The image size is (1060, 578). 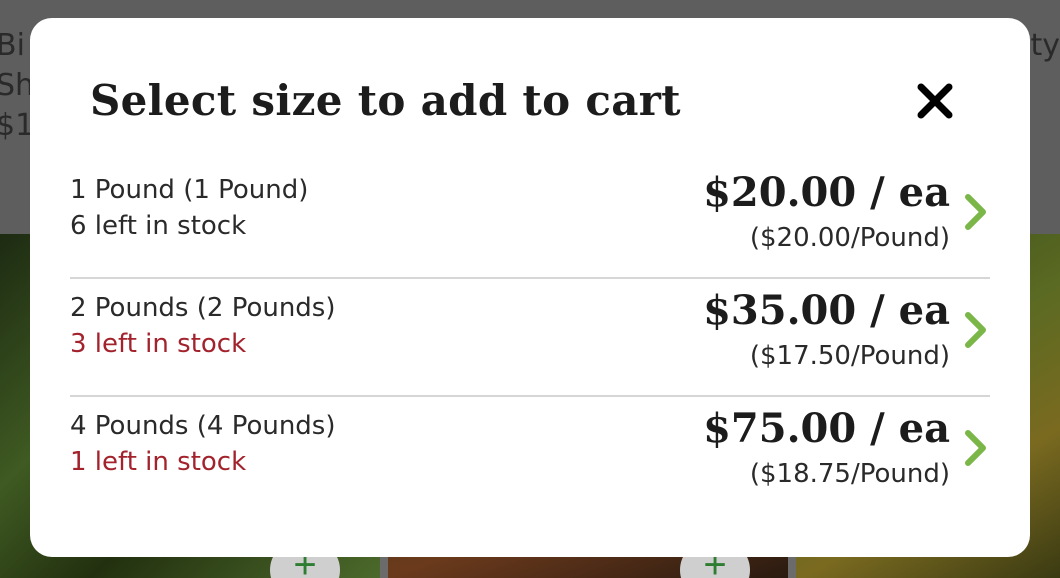 What do you see at coordinates (158, 462) in the screenshot?
I see `option-stock: 1 left in stock` at bounding box center [158, 462].